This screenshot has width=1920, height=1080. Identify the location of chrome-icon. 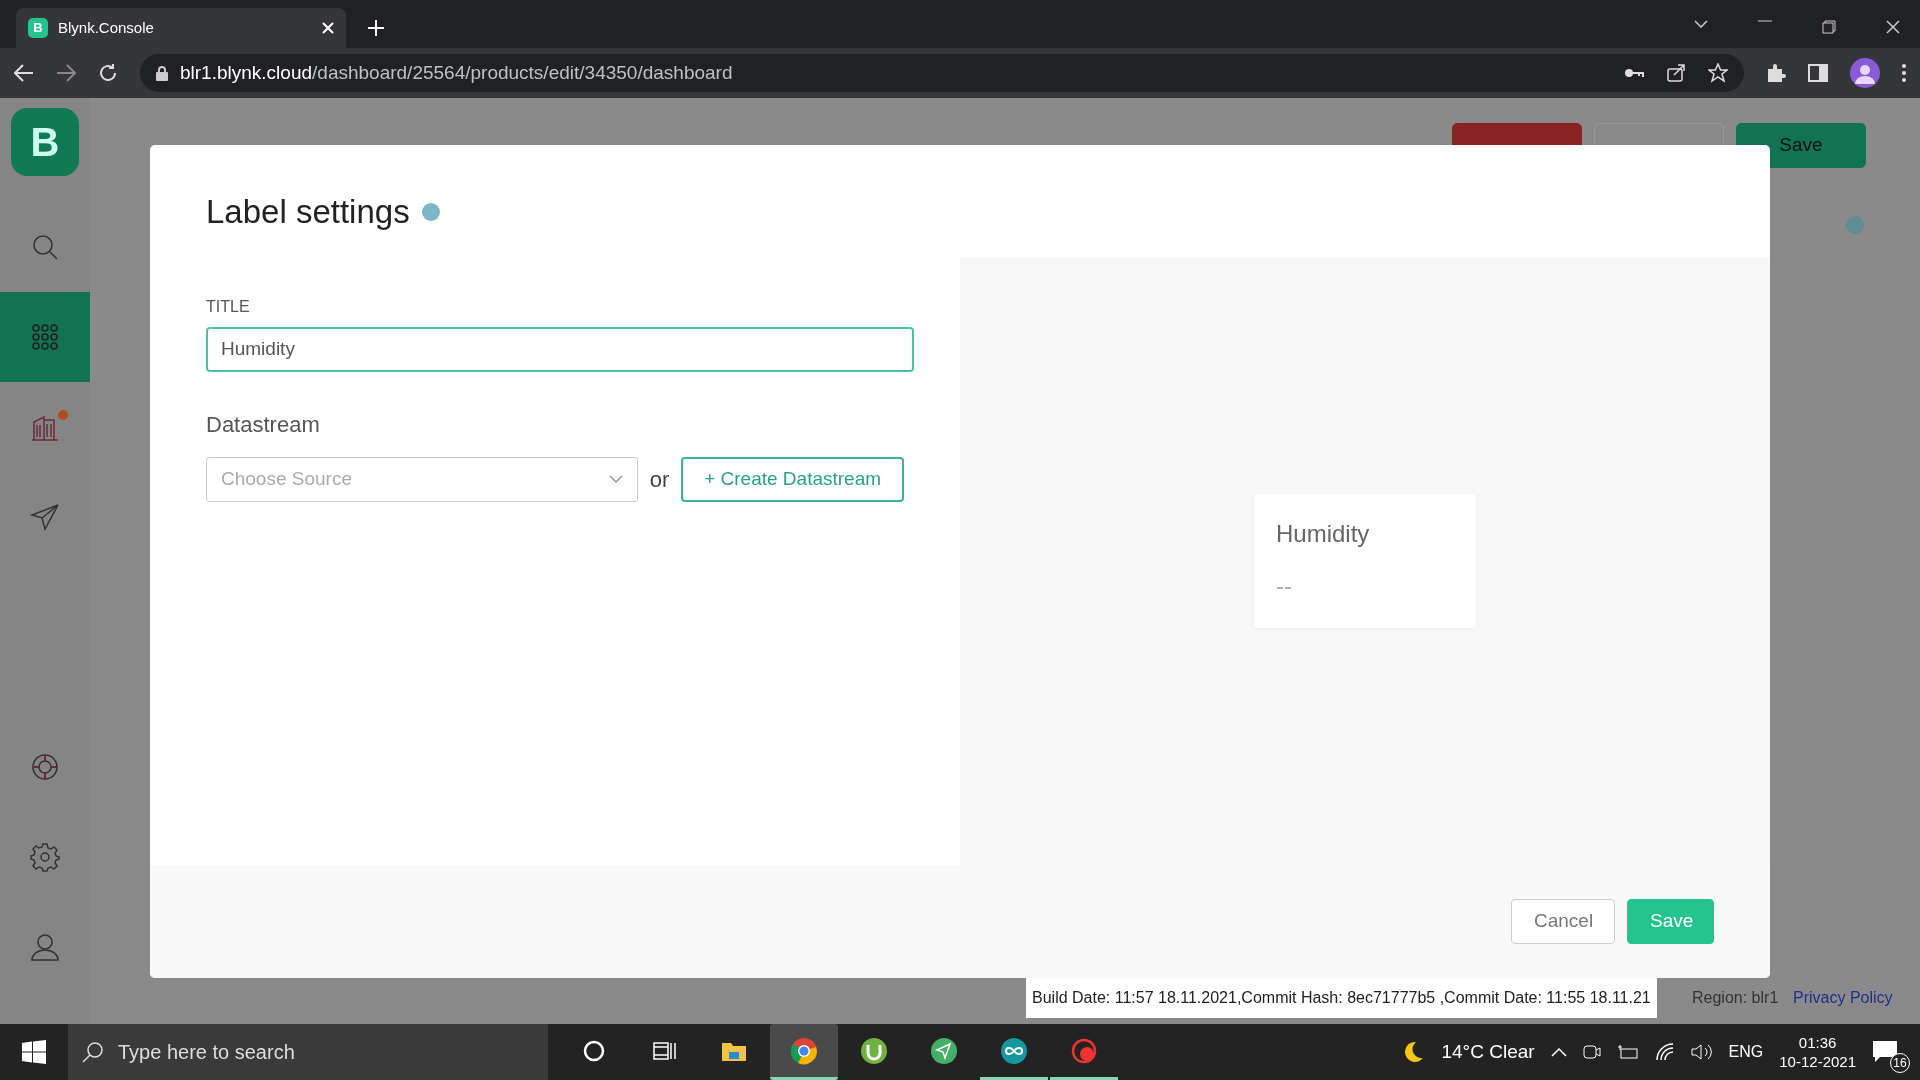
(804, 1050).